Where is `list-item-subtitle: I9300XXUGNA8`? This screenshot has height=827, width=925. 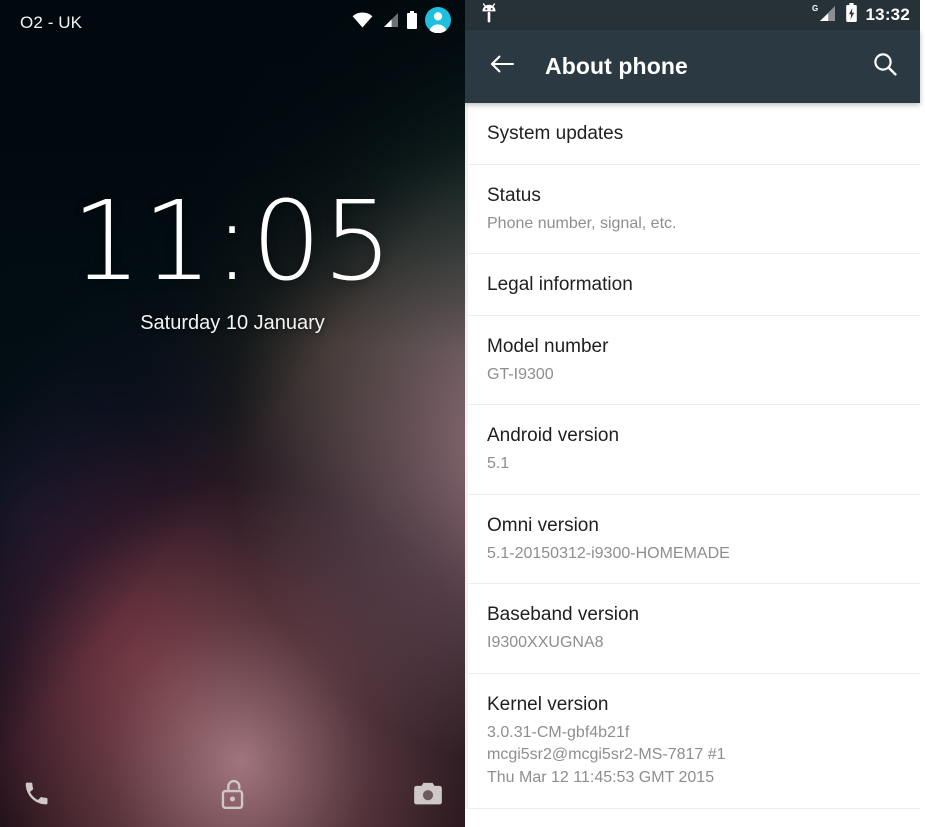
list-item-subtitle: I9300XXUGNA8 is located at coordinates (545, 643).